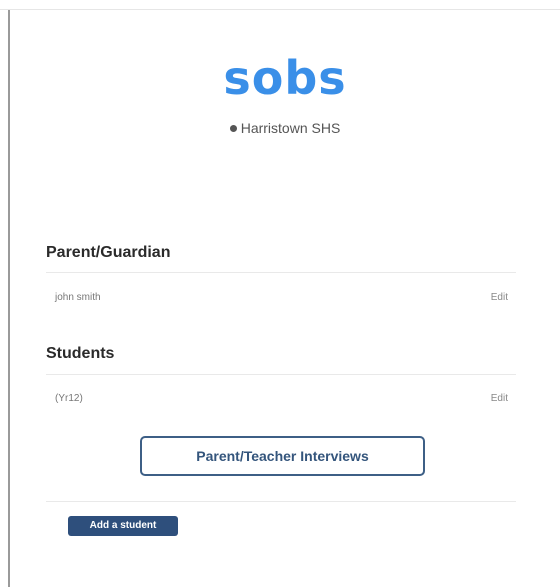 This screenshot has width=560, height=587. I want to click on school-name: Harristown SHS, so click(290, 128).